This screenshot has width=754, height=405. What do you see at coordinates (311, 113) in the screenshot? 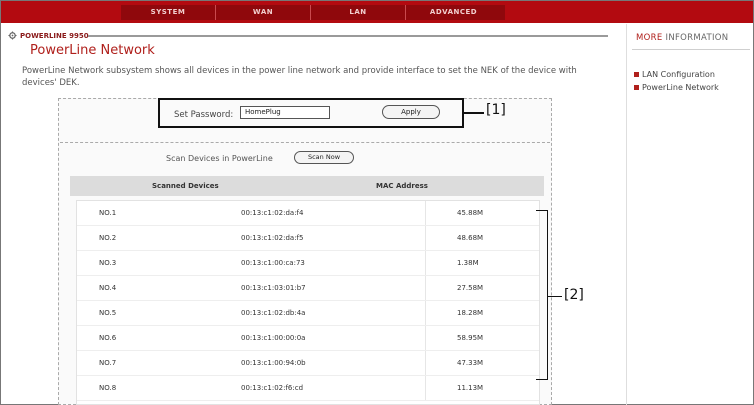
I see `callout-1-box` at bounding box center [311, 113].